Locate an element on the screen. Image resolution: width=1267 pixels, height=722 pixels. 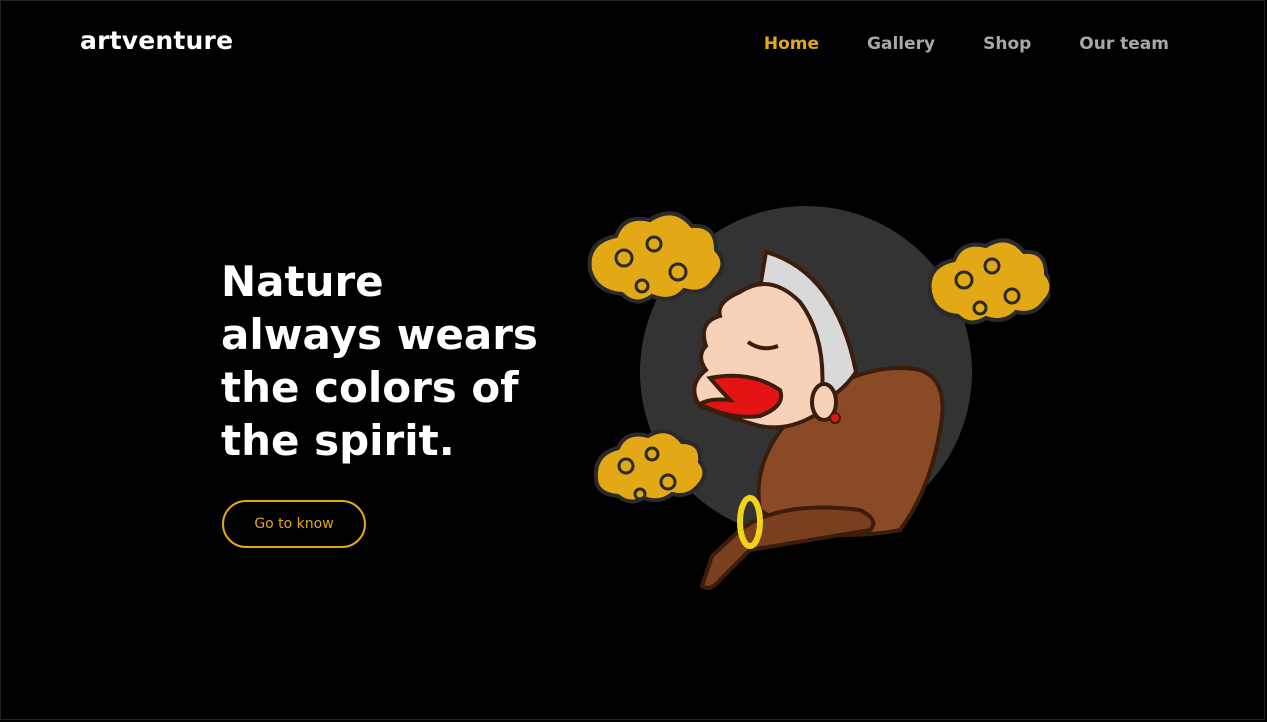
nav-item-gallery: Gallery is located at coordinates (901, 44).